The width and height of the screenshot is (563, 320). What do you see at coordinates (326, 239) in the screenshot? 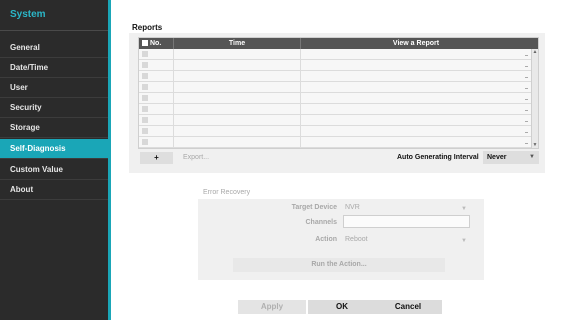
I see `action-label: Action` at bounding box center [326, 239].